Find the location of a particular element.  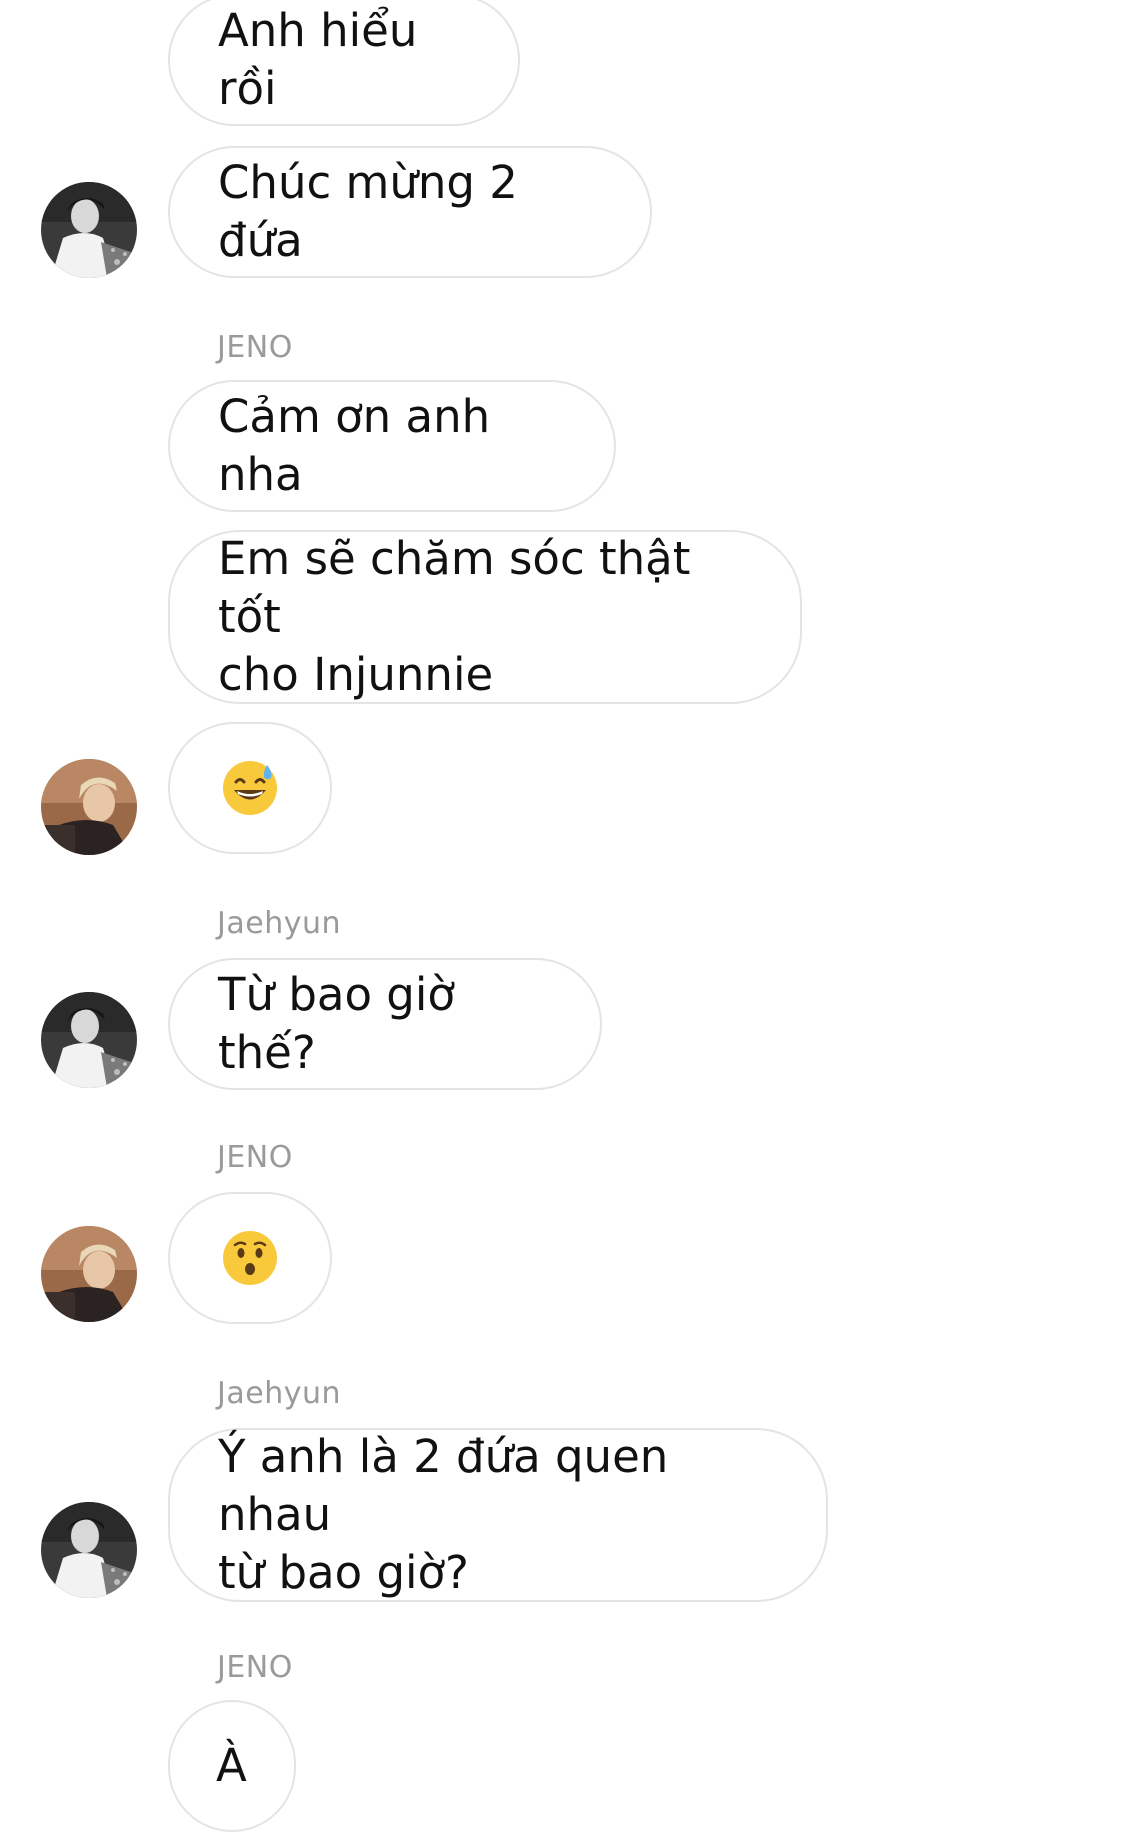

message-text: Ý anh là 2 đứa quen nhau từ bao giờ? is located at coordinates (443, 1514).